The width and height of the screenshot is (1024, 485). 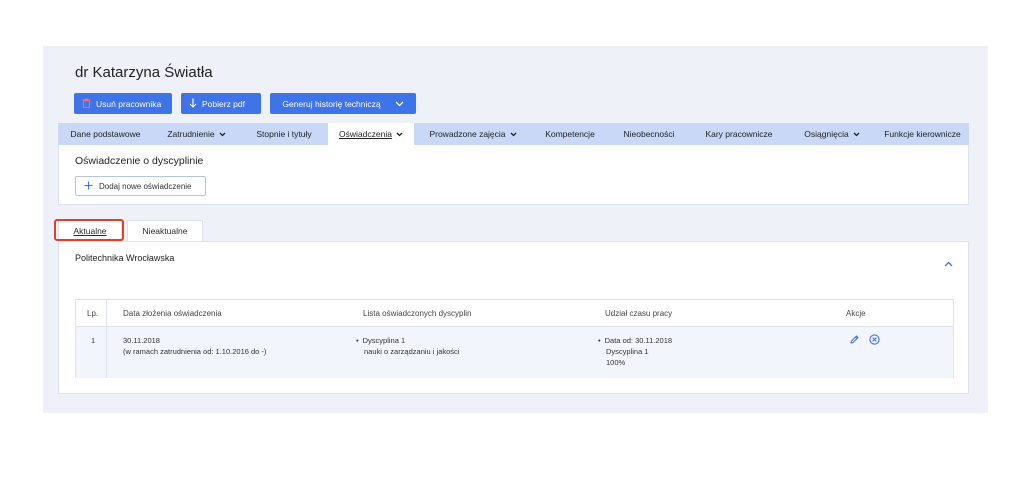 I want to click on tab-prowadzone-zajecia: Prowadzone zajęcia, so click(x=473, y=134).